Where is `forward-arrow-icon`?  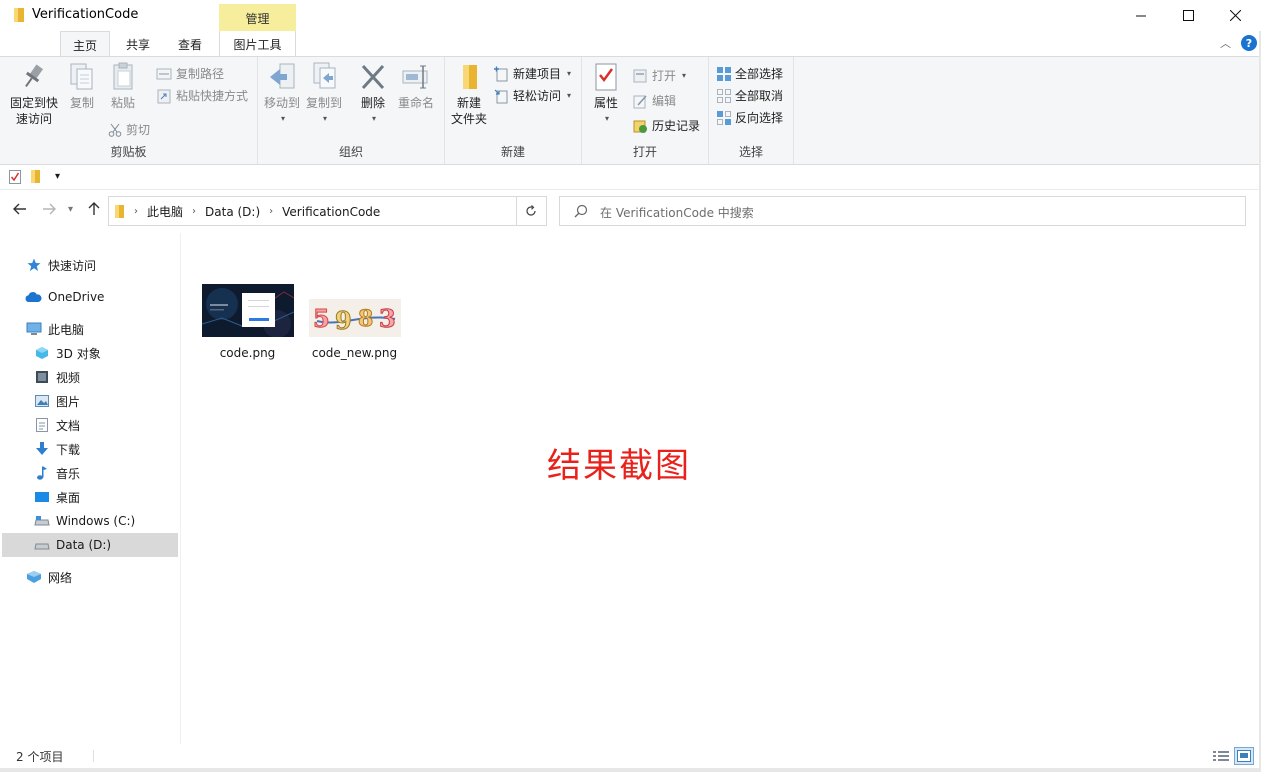 forward-arrow-icon is located at coordinates (49, 209).